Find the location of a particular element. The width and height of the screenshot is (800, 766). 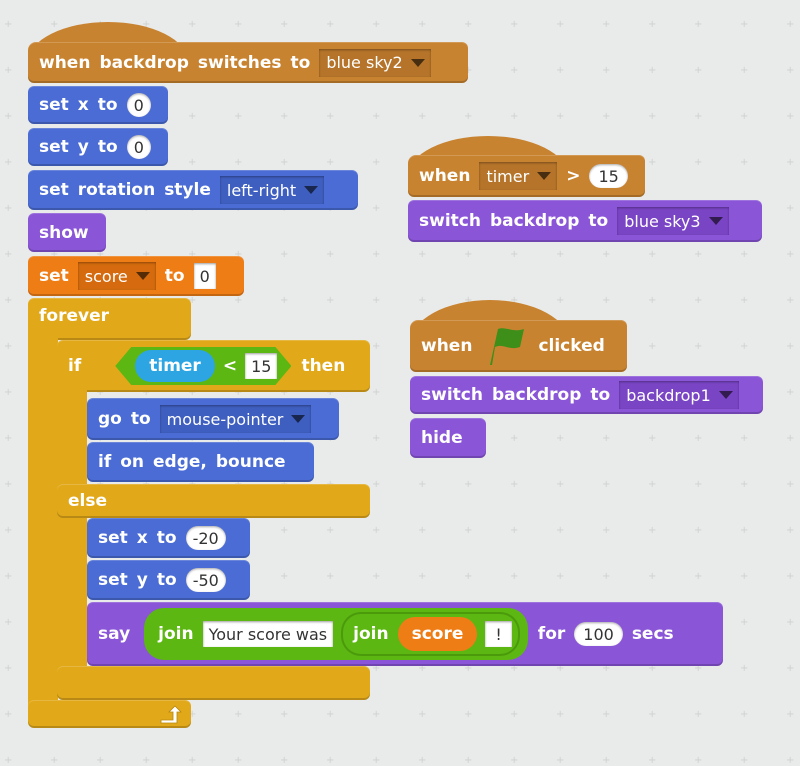

set-x-block: set x to 0 is located at coordinates (98, 105).